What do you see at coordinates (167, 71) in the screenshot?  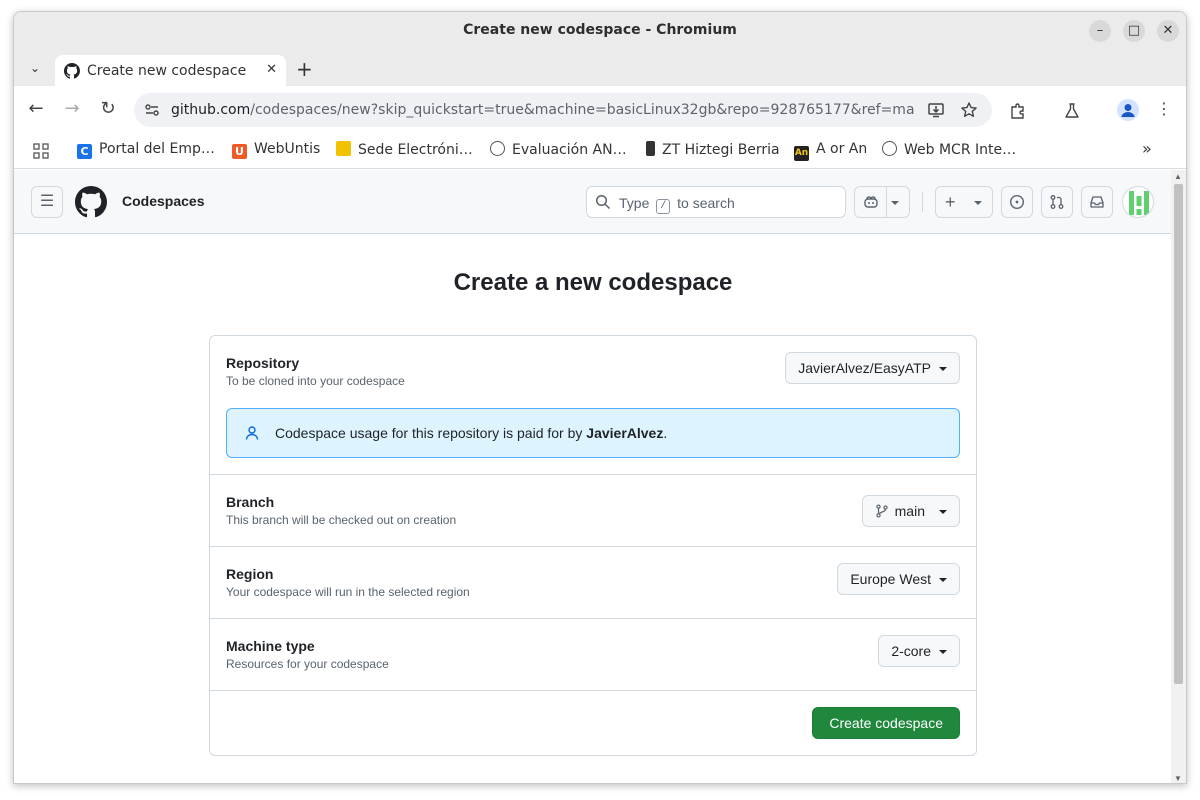 I see `tab-title: Create new codespace` at bounding box center [167, 71].